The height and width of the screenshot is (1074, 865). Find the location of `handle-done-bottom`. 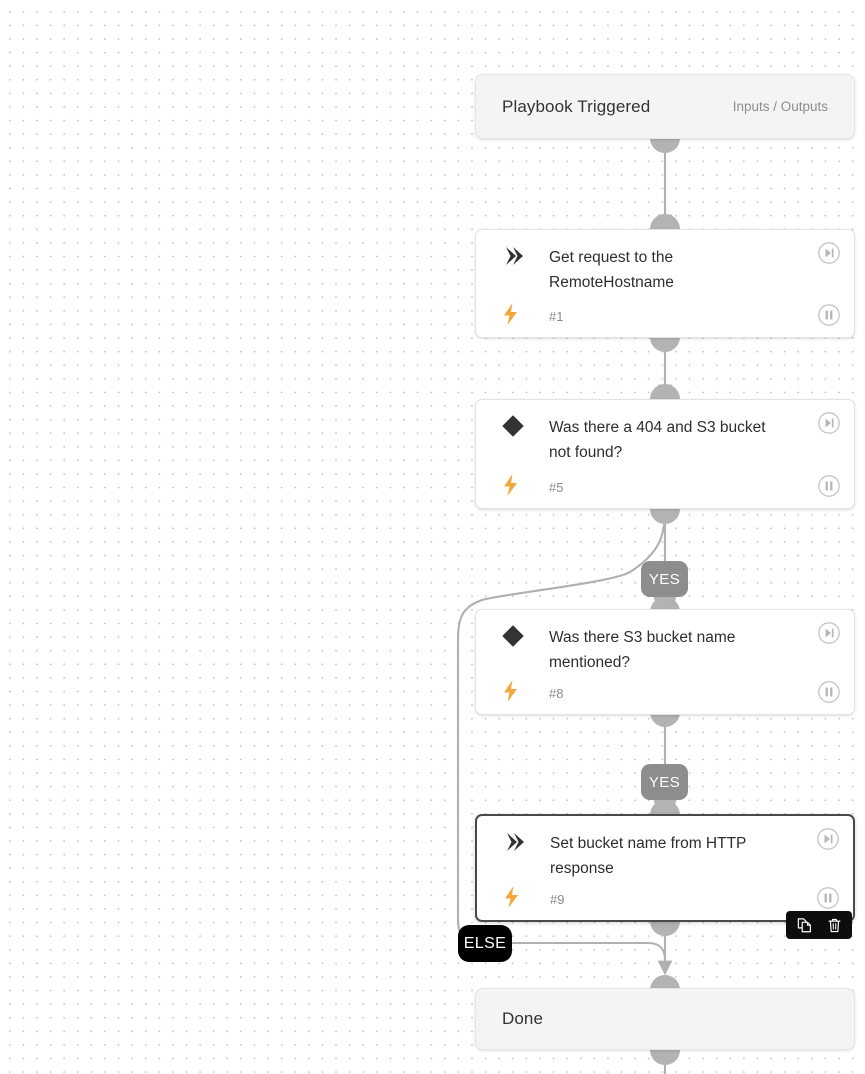

handle-done-bottom is located at coordinates (665, 1057).